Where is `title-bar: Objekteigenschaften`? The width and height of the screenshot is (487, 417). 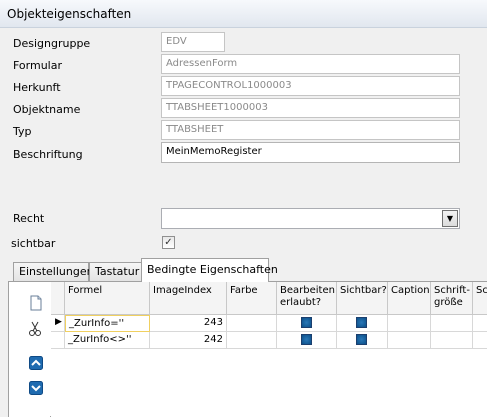
title-bar: Objekteigenschaften is located at coordinates (243, 14).